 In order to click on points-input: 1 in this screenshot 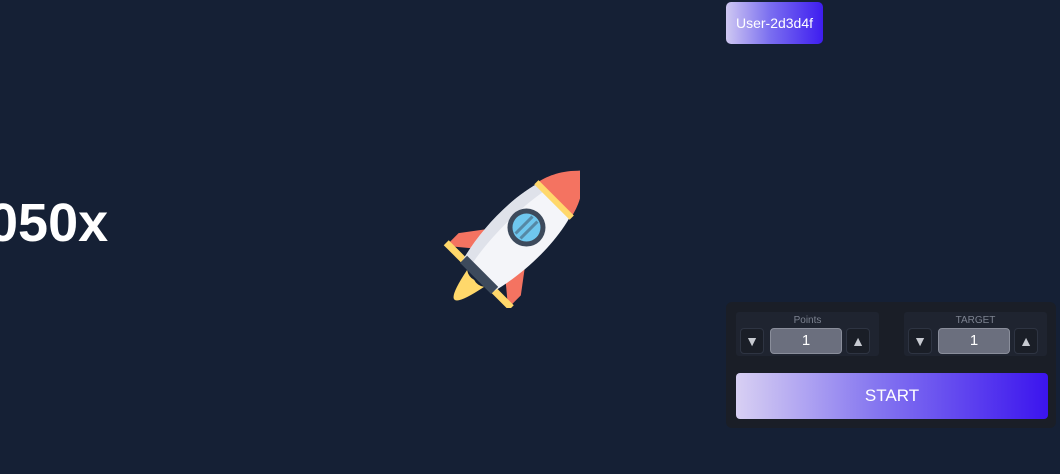, I will do `click(806, 341)`.